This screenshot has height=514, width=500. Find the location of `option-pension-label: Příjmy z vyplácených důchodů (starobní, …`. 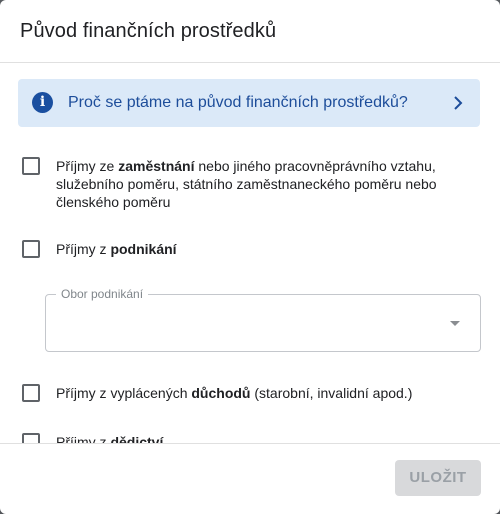

option-pension-label: Příjmy z vyplácených důchodů (starobní, … is located at coordinates (234, 393).